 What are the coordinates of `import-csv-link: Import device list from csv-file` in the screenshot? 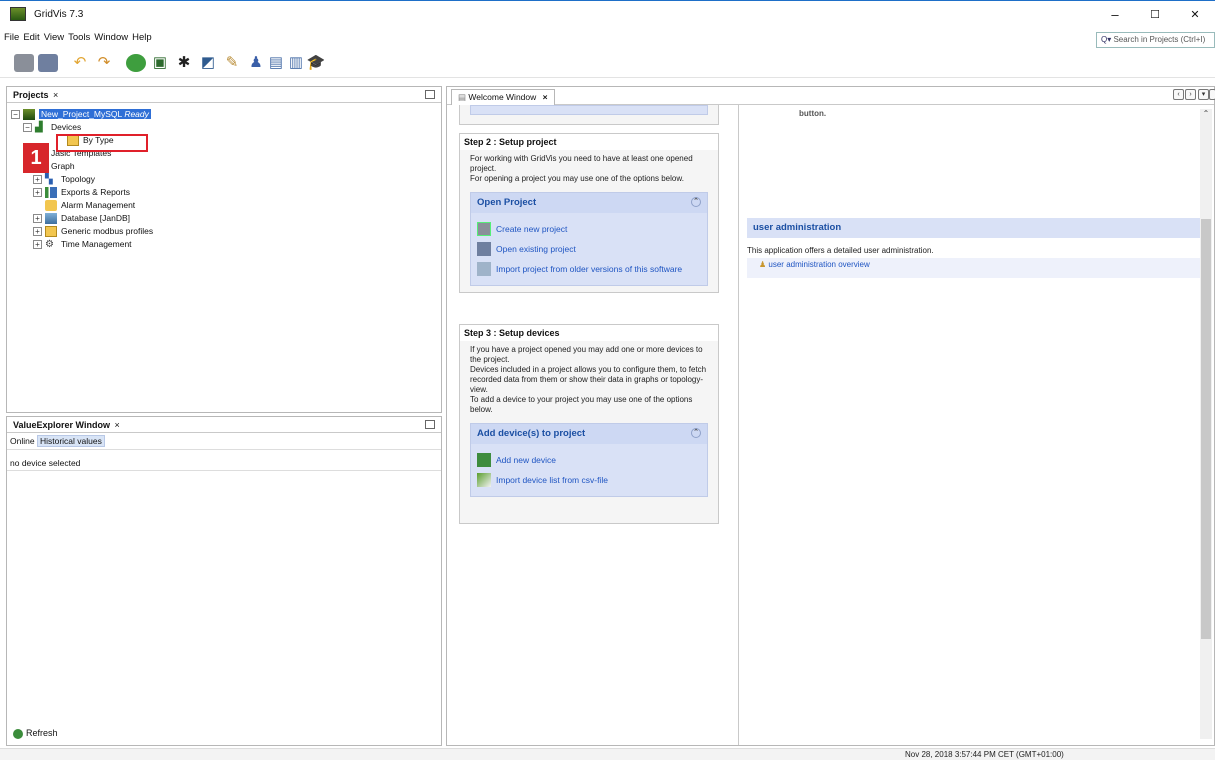 It's located at (589, 480).